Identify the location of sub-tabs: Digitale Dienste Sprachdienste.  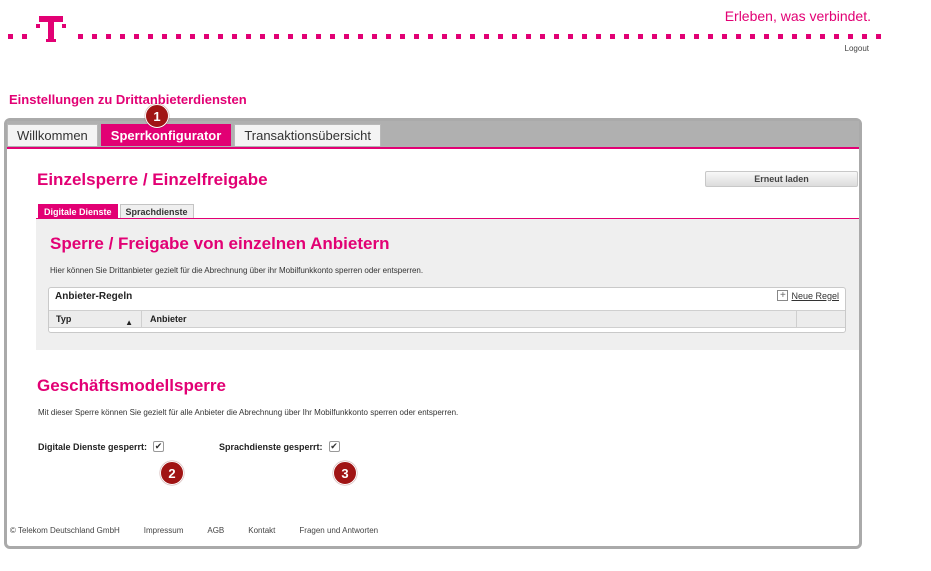
(116, 211).